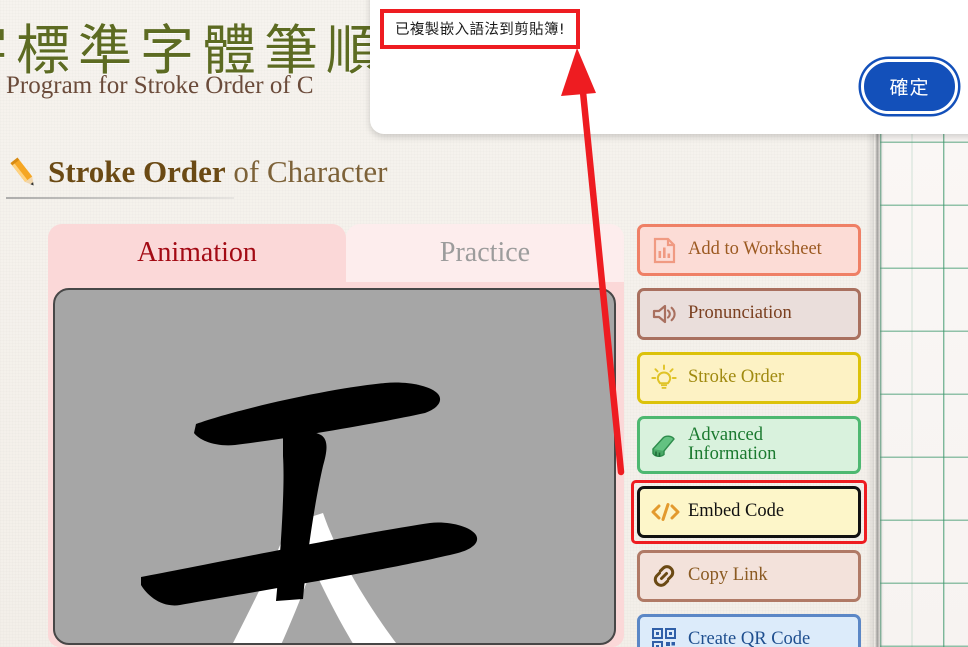 This screenshot has height=647, width=968. I want to click on confirm-button: 確定, so click(909, 86).